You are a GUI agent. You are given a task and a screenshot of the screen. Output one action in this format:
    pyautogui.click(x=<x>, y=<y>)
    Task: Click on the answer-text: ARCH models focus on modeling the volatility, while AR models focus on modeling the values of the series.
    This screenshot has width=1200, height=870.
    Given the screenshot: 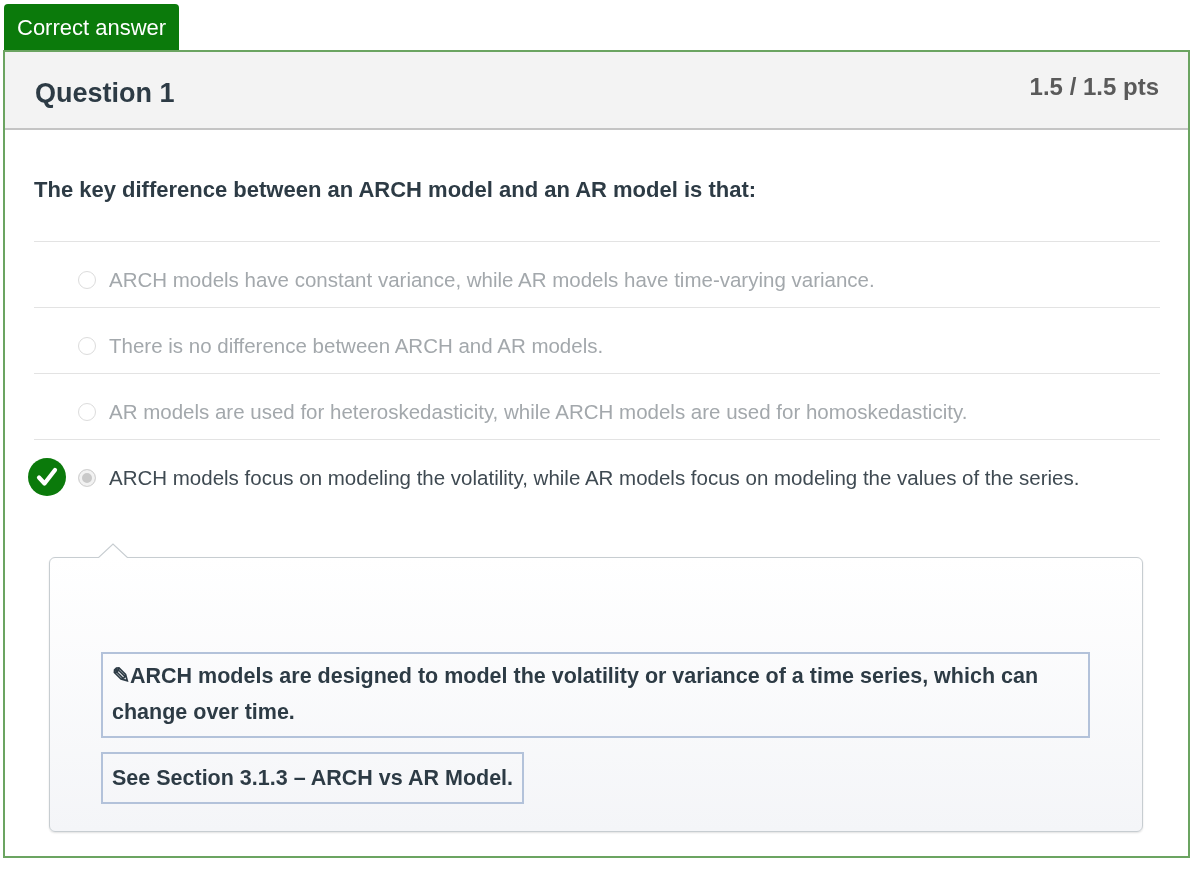 What is the action you would take?
    pyautogui.click(x=594, y=478)
    